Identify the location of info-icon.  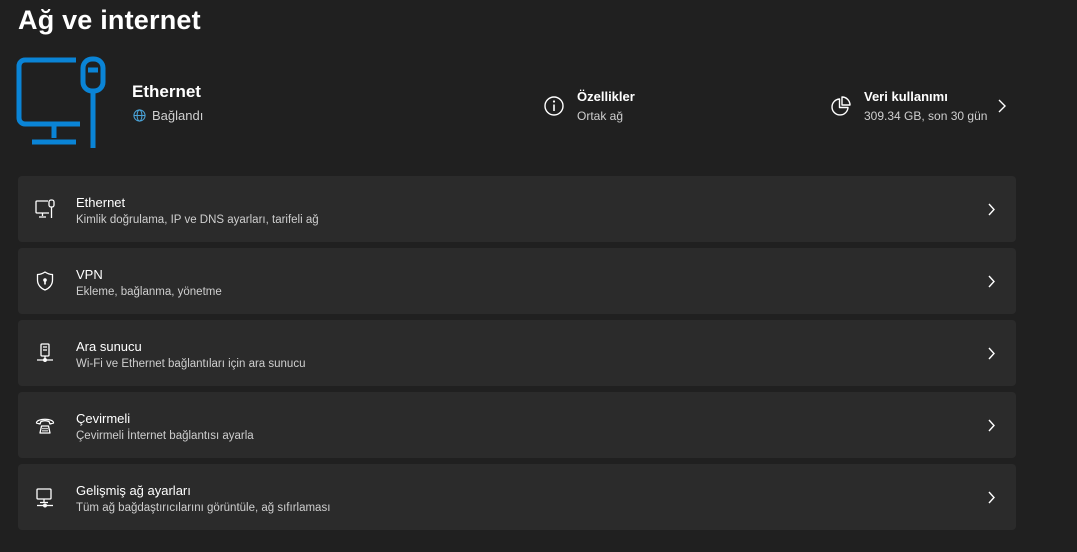
(554, 106).